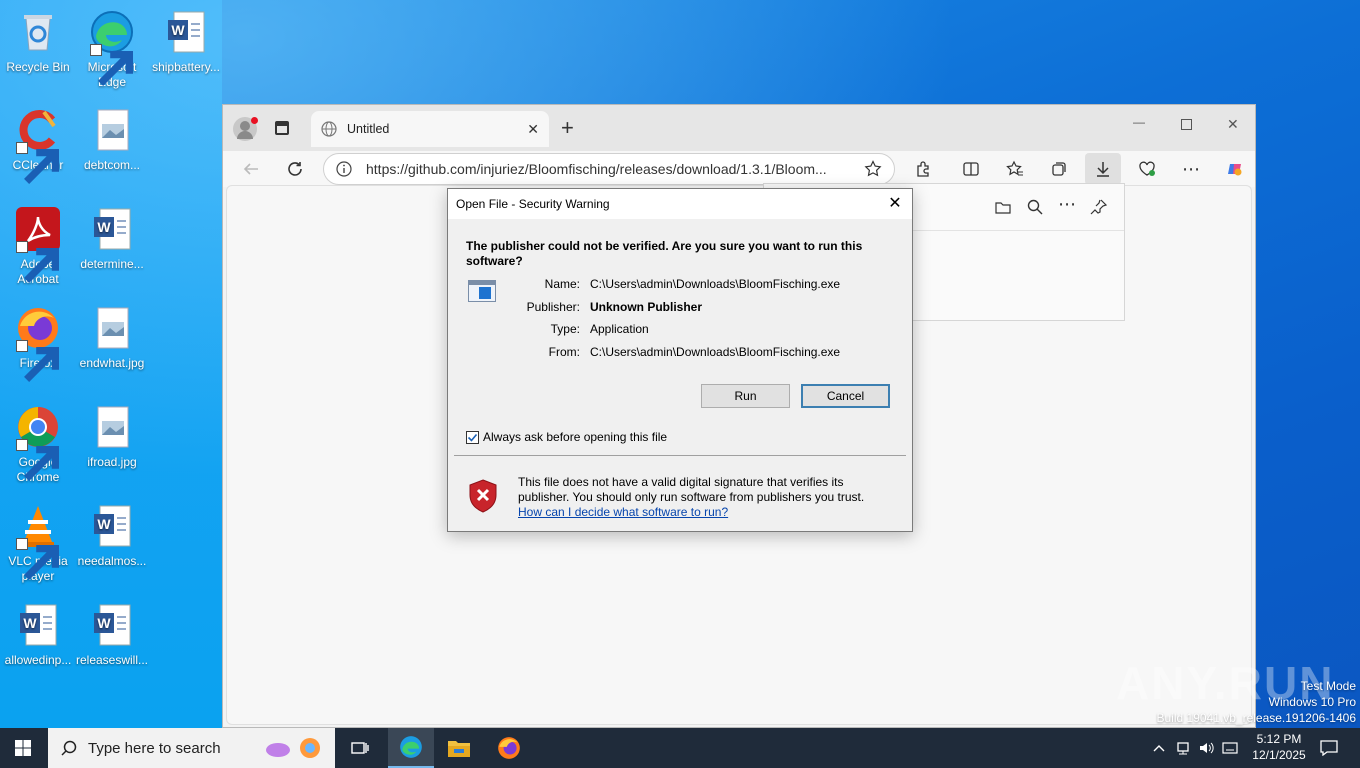 The width and height of the screenshot is (1360, 768). Describe the element at coordinates (703, 512) in the screenshot. I see `help-link: How can I decide what software to run?` at that location.